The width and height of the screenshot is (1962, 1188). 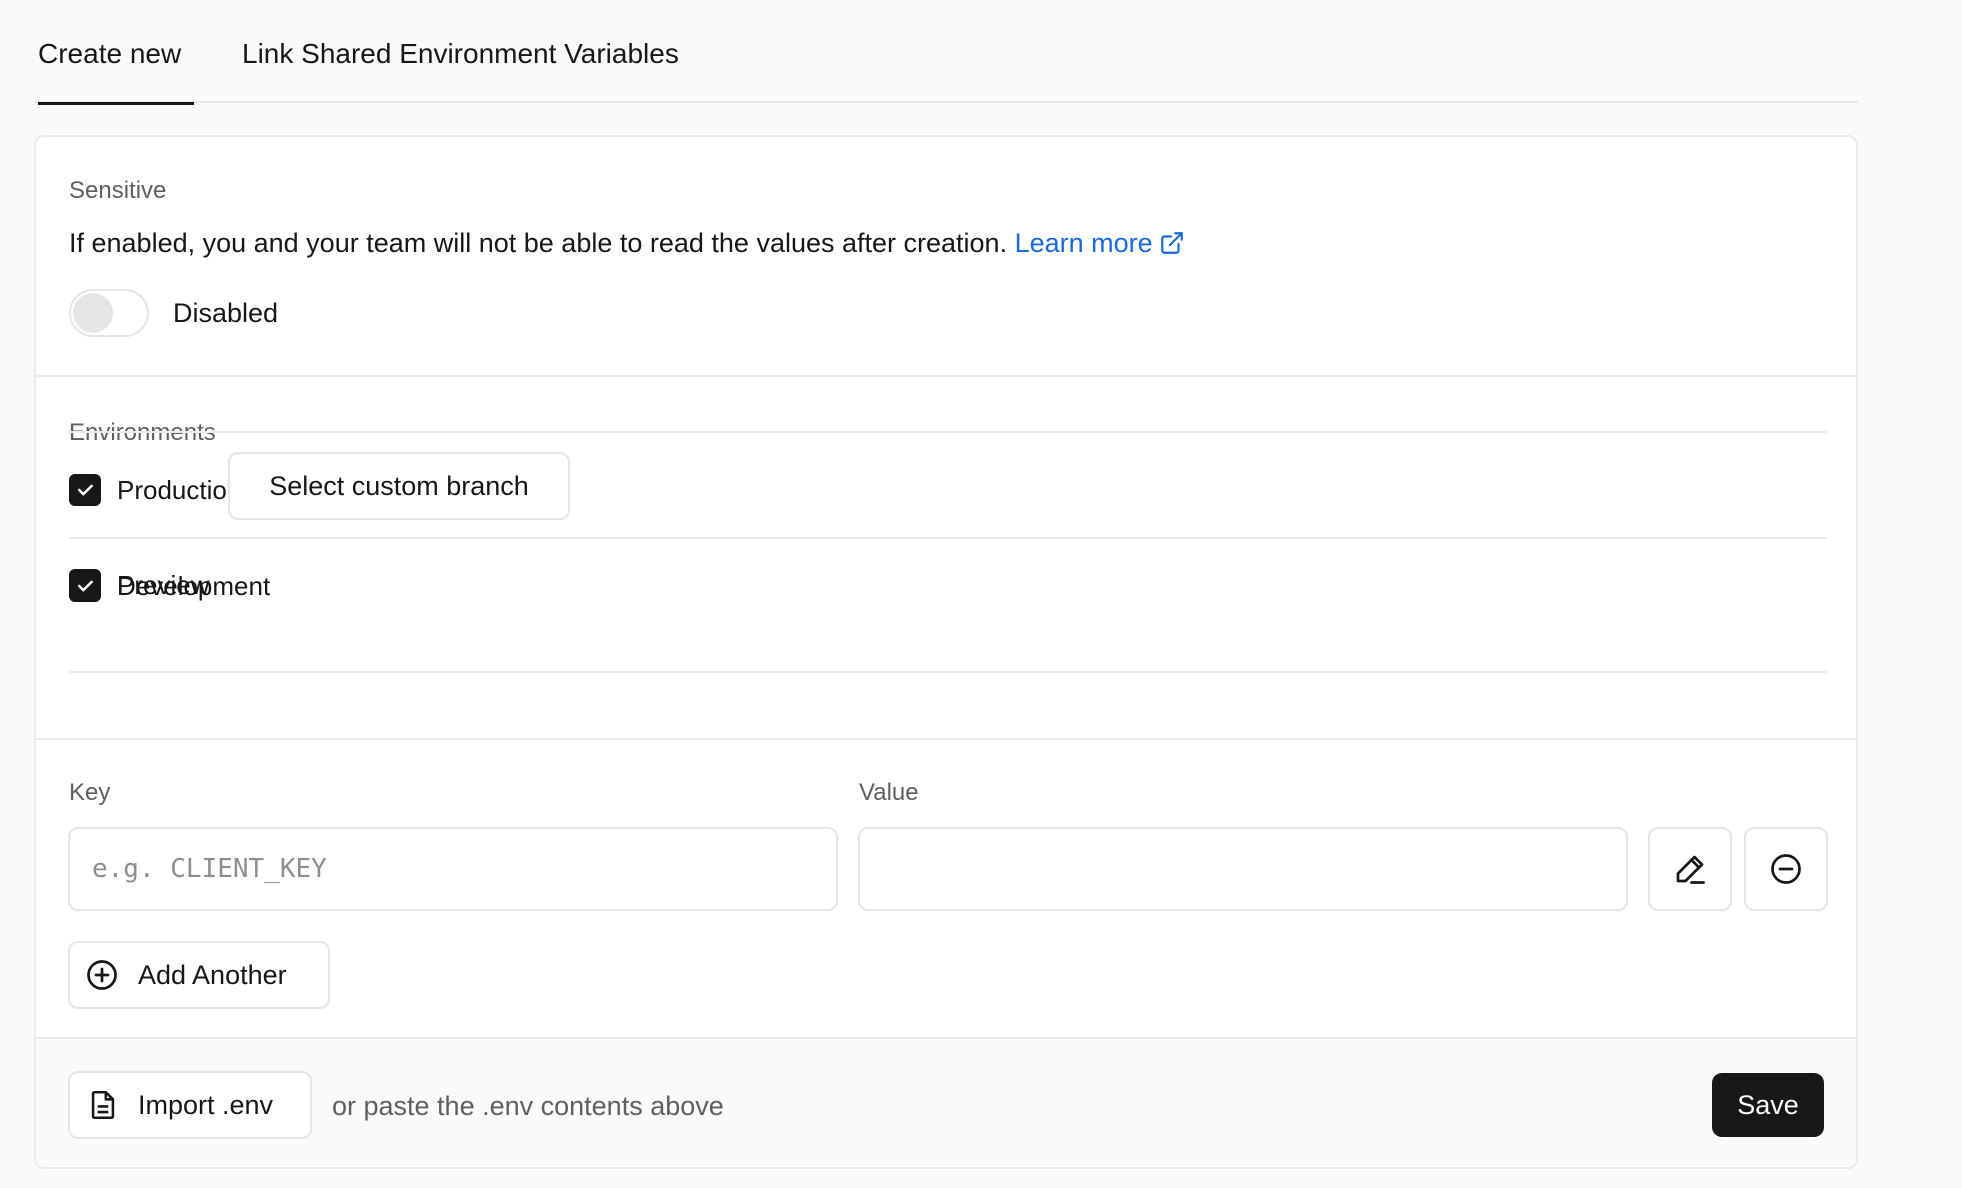 I want to click on remove-button, so click(x=1786, y=869).